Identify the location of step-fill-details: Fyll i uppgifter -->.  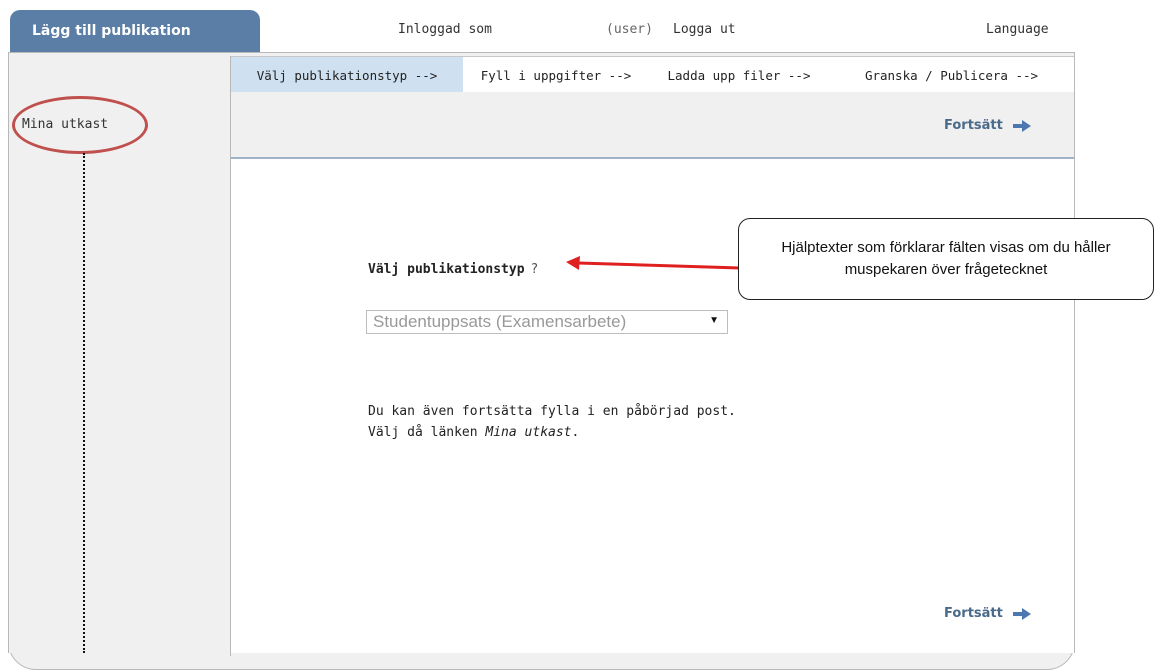
(556, 75).